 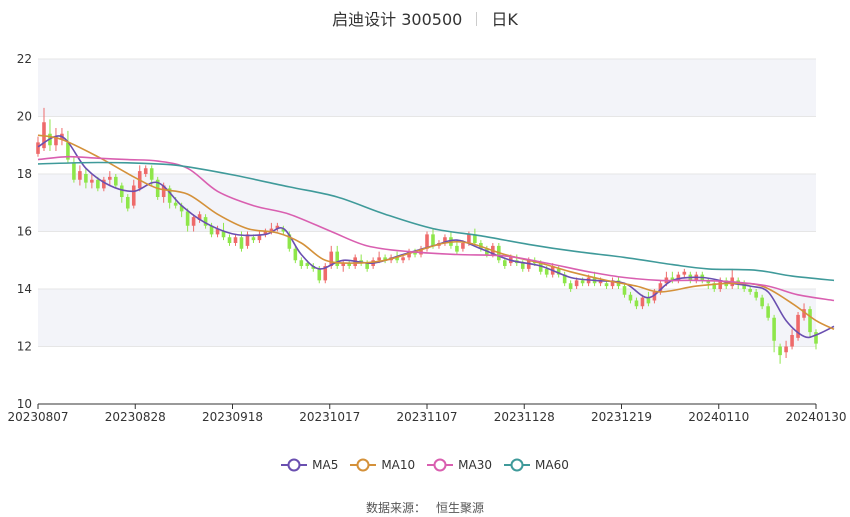 I want to click on y-axis-labels: 10 12 14 16 18 20 22, so click(x=24, y=231).